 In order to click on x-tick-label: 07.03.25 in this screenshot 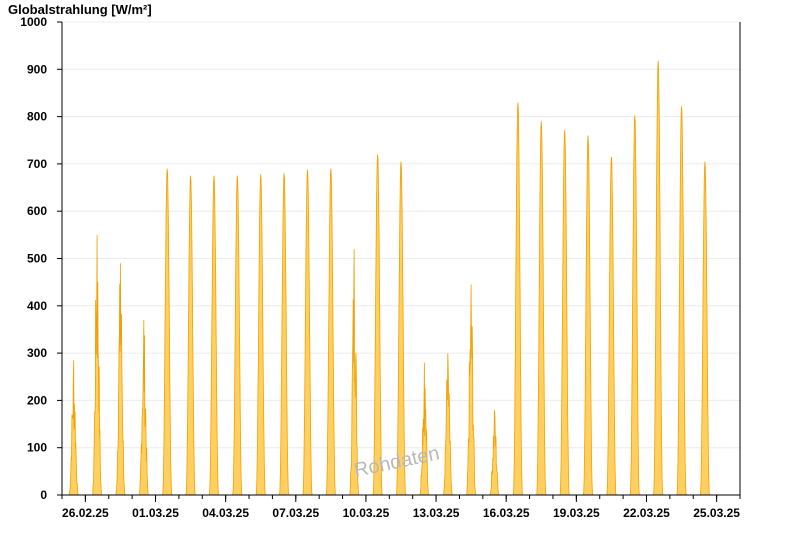, I will do `click(295, 513)`.